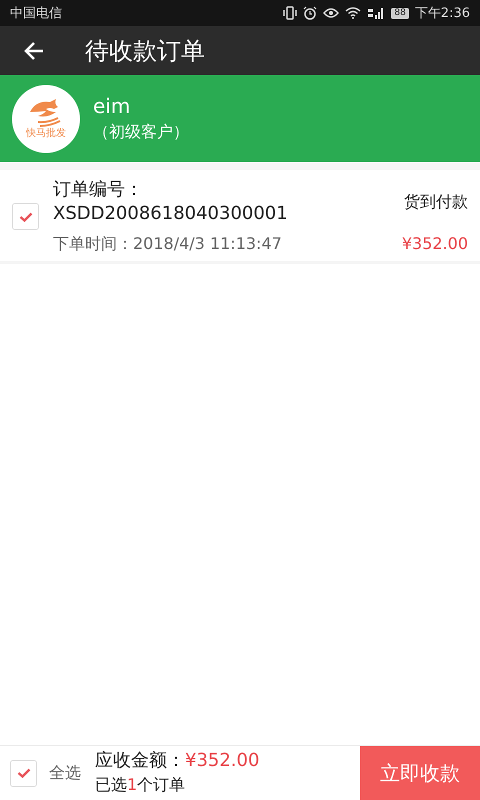  I want to click on order-number-label: 订单编号：, so click(98, 190).